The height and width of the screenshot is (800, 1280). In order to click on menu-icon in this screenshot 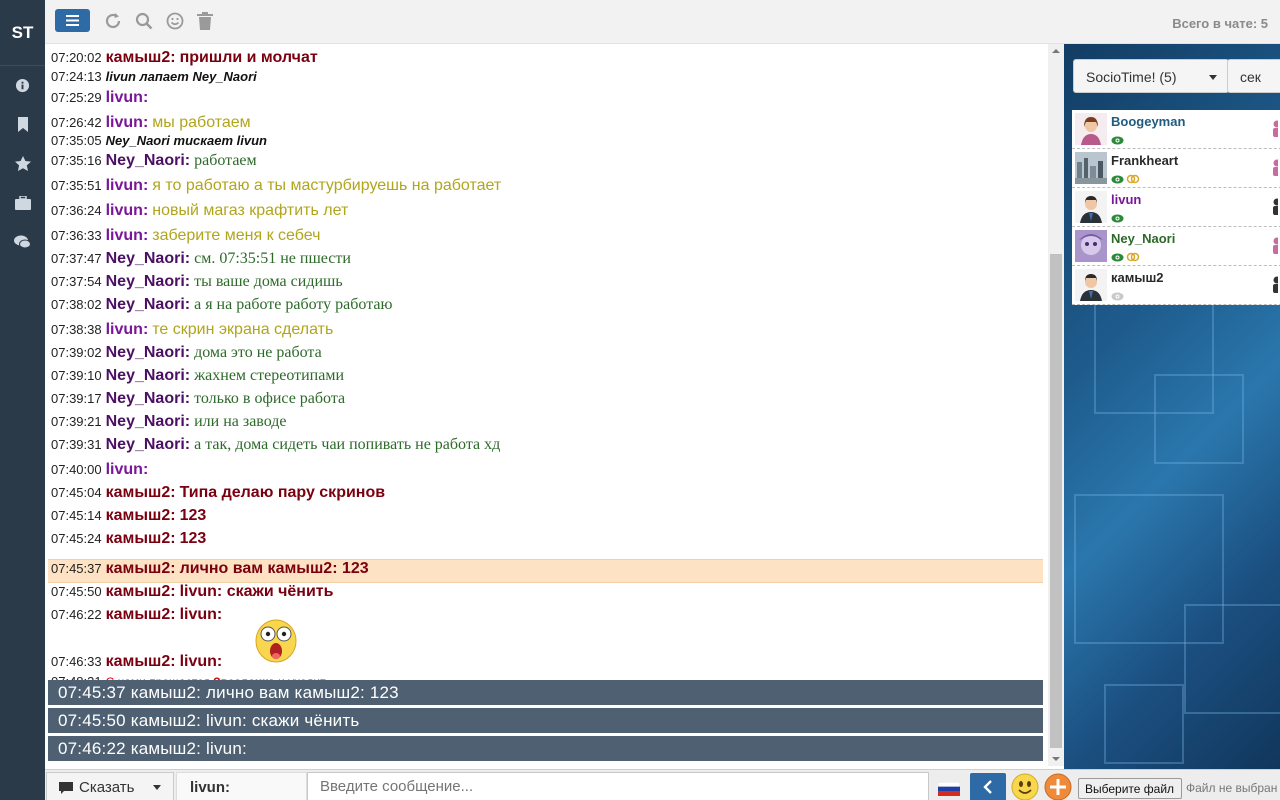, I will do `click(72, 20)`.